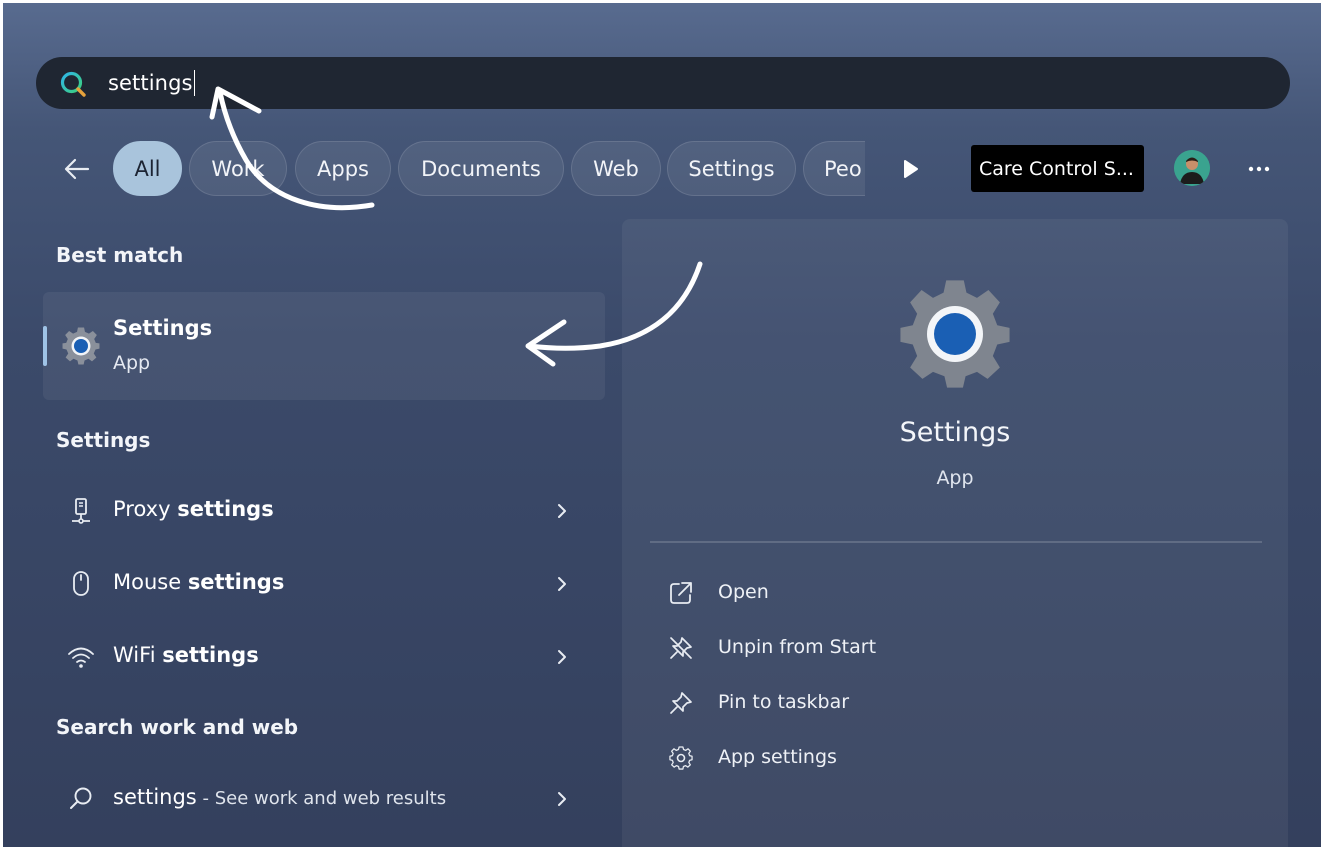 This screenshot has height=850, width=1325. What do you see at coordinates (132, 363) in the screenshot?
I see `best-match-subtitle: App` at bounding box center [132, 363].